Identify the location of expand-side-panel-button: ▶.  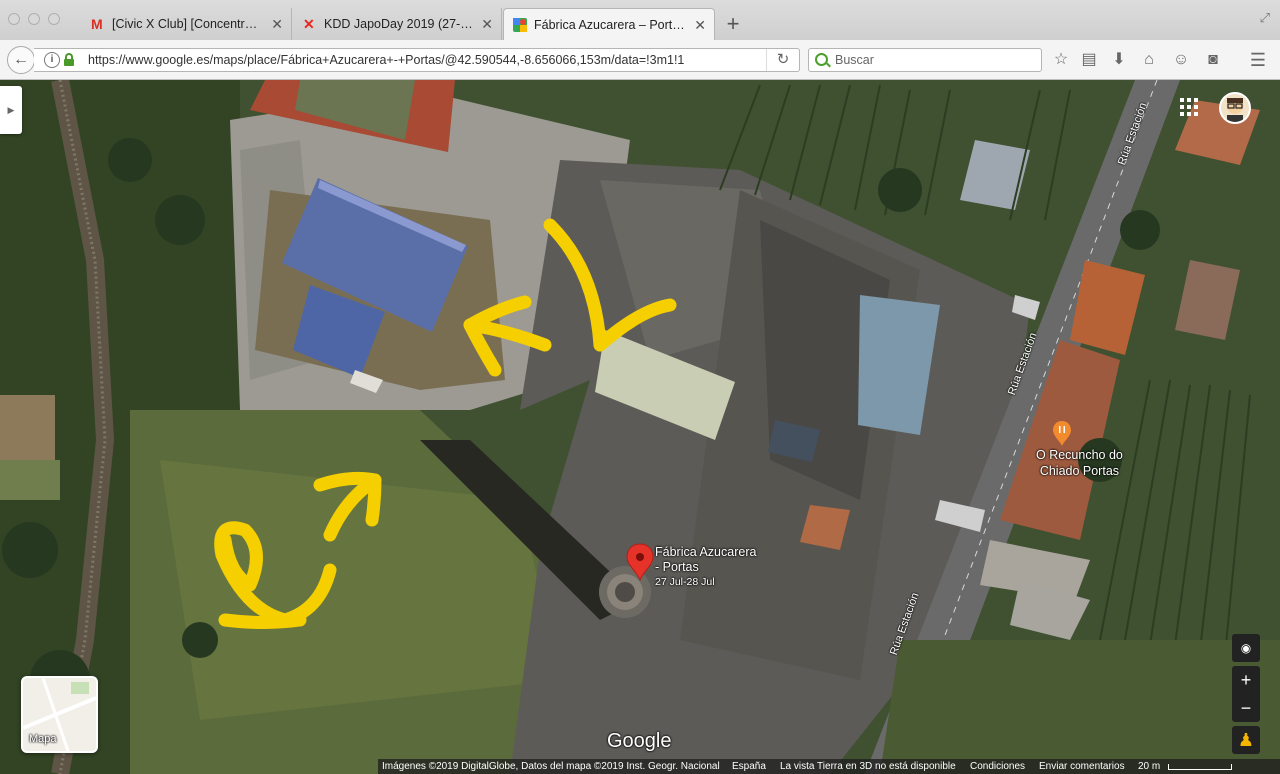
(11, 110).